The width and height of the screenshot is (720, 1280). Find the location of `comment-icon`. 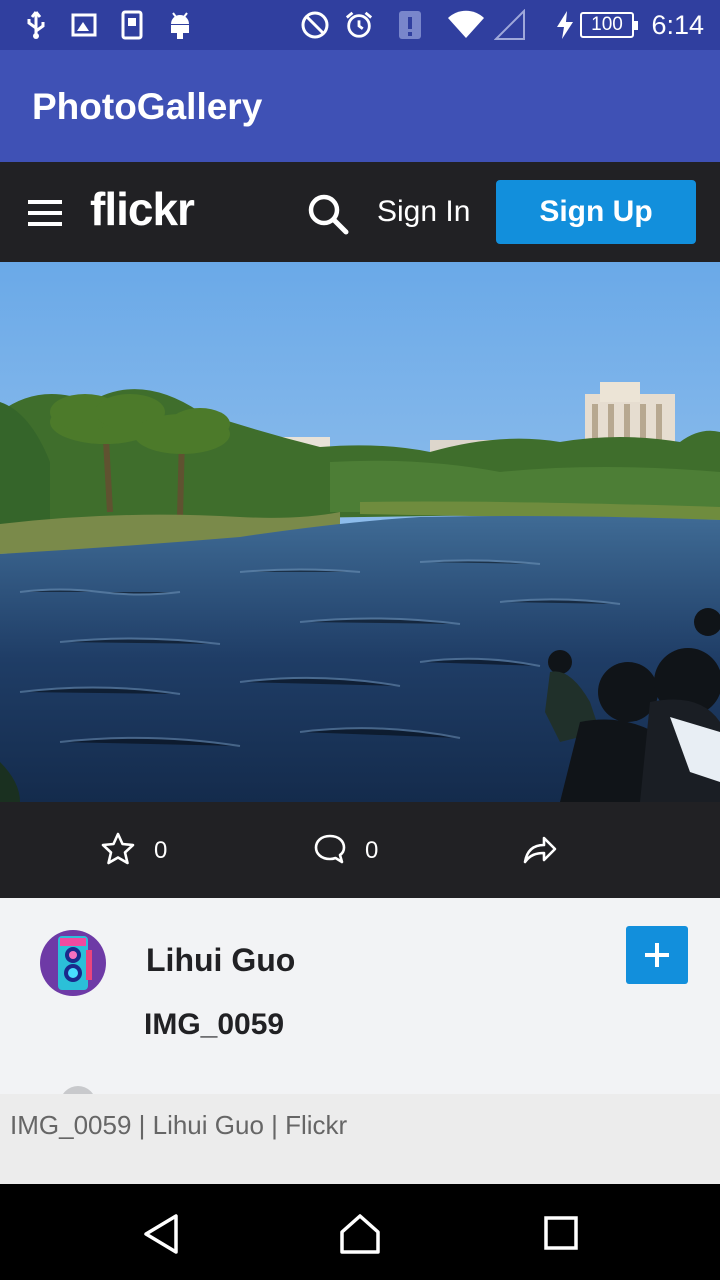

comment-icon is located at coordinates (330, 851).